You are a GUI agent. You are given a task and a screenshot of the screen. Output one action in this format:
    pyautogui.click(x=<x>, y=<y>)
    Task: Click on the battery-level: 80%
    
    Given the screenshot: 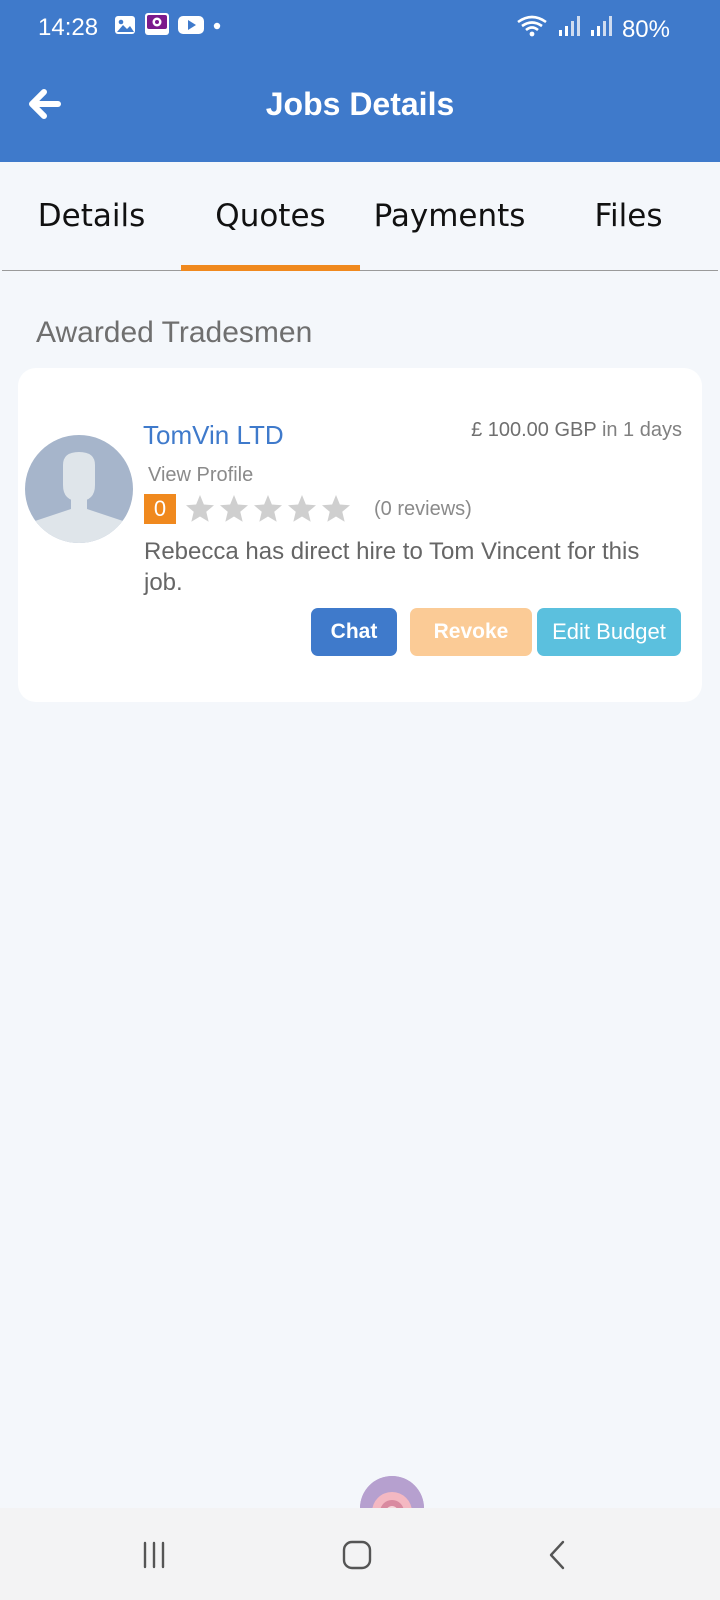 What is the action you would take?
    pyautogui.click(x=645, y=29)
    